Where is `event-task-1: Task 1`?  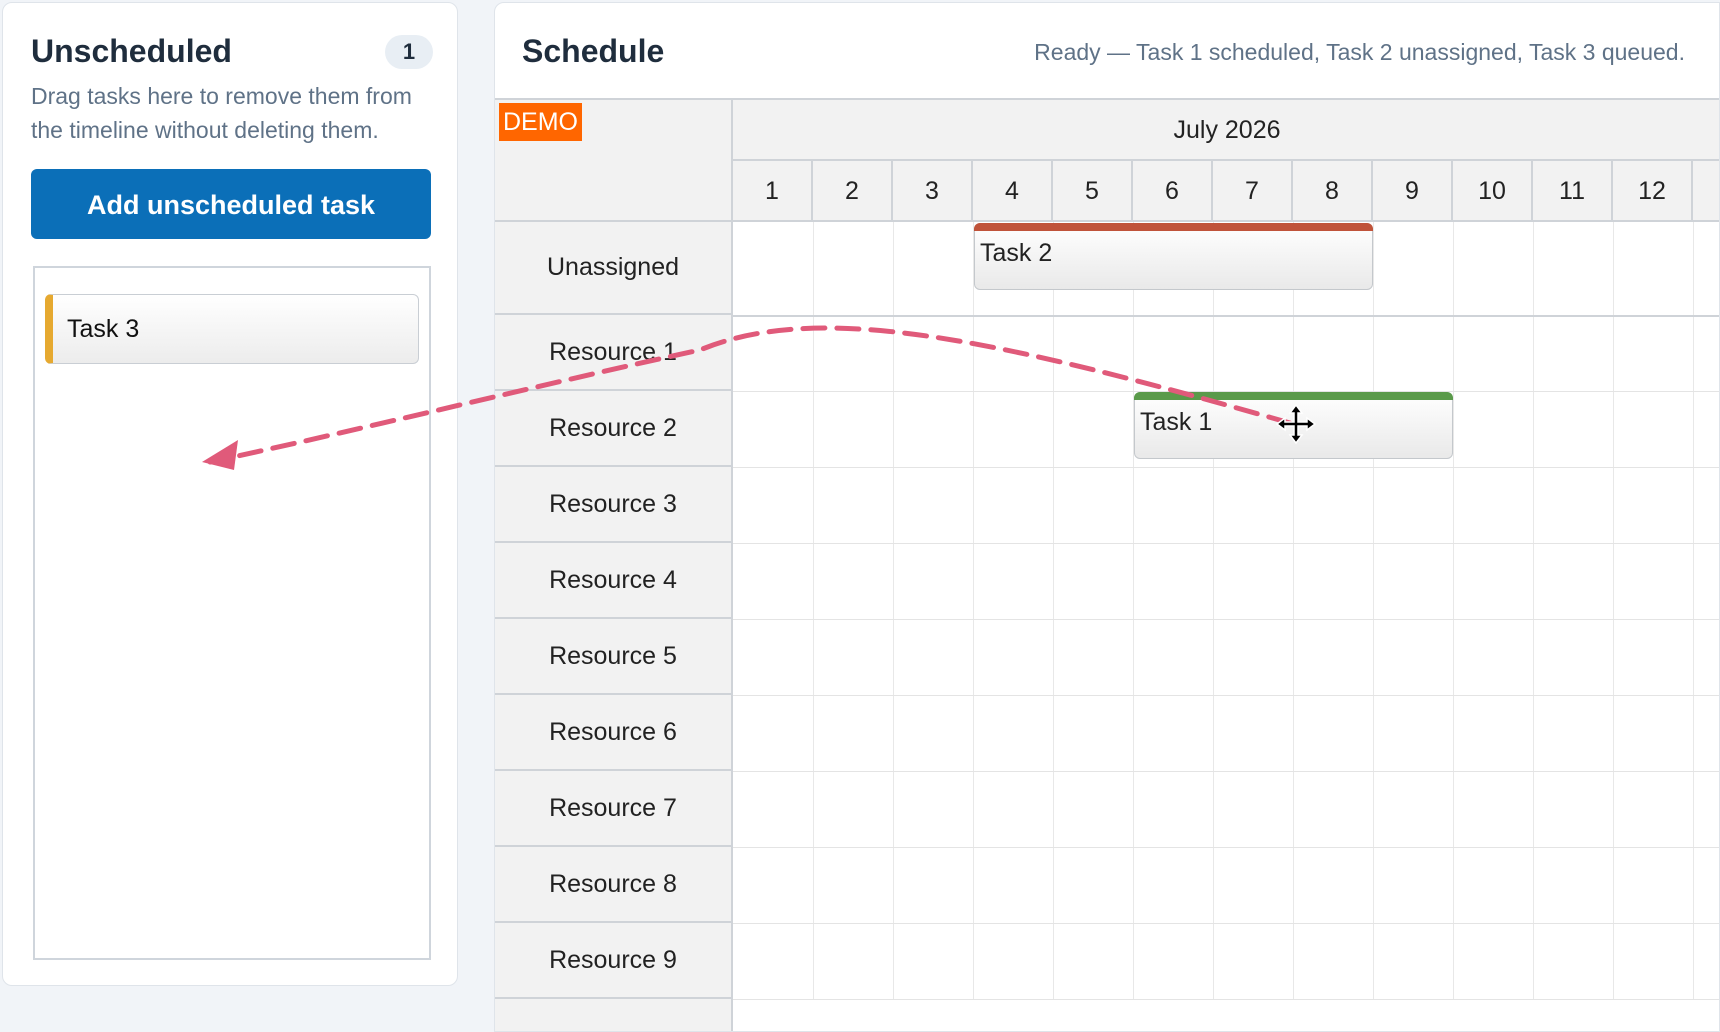
event-task-1: Task 1 is located at coordinates (1293, 425).